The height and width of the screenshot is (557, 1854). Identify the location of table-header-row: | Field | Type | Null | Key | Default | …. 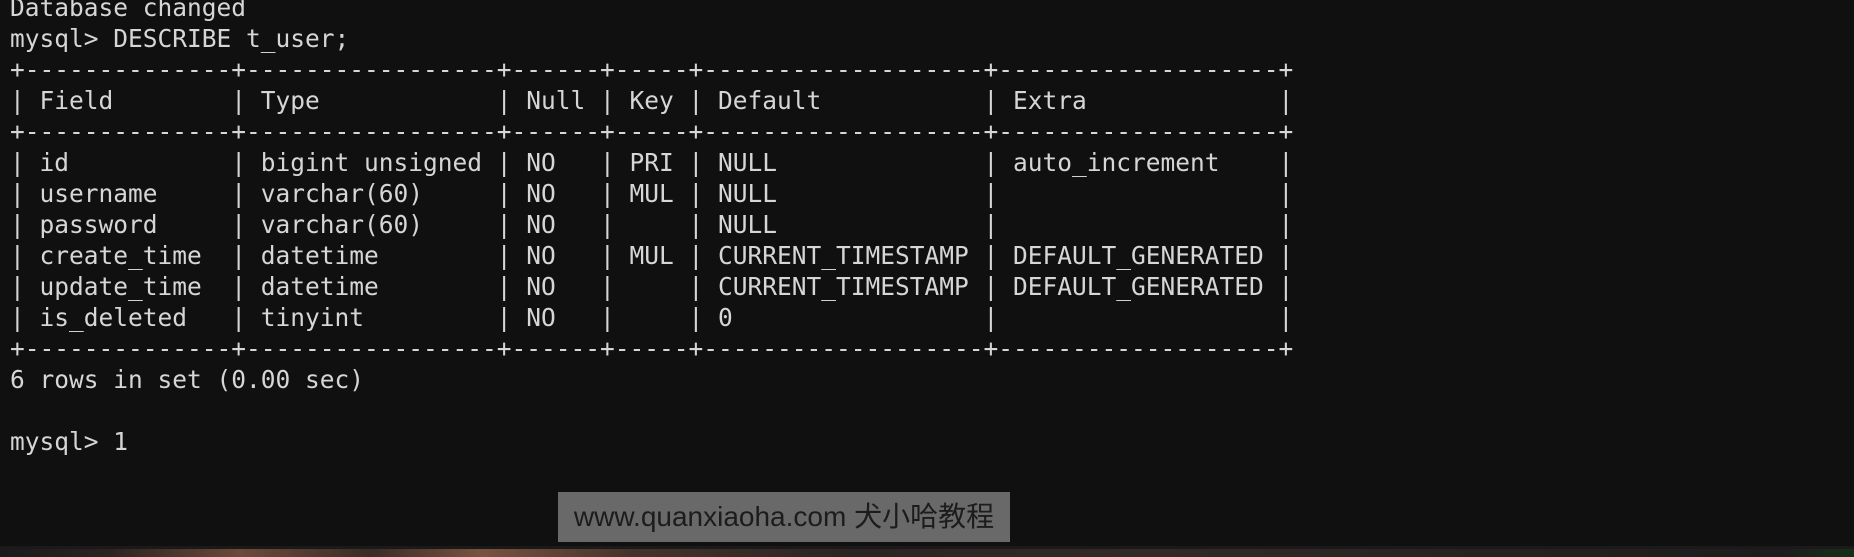
(652, 100).